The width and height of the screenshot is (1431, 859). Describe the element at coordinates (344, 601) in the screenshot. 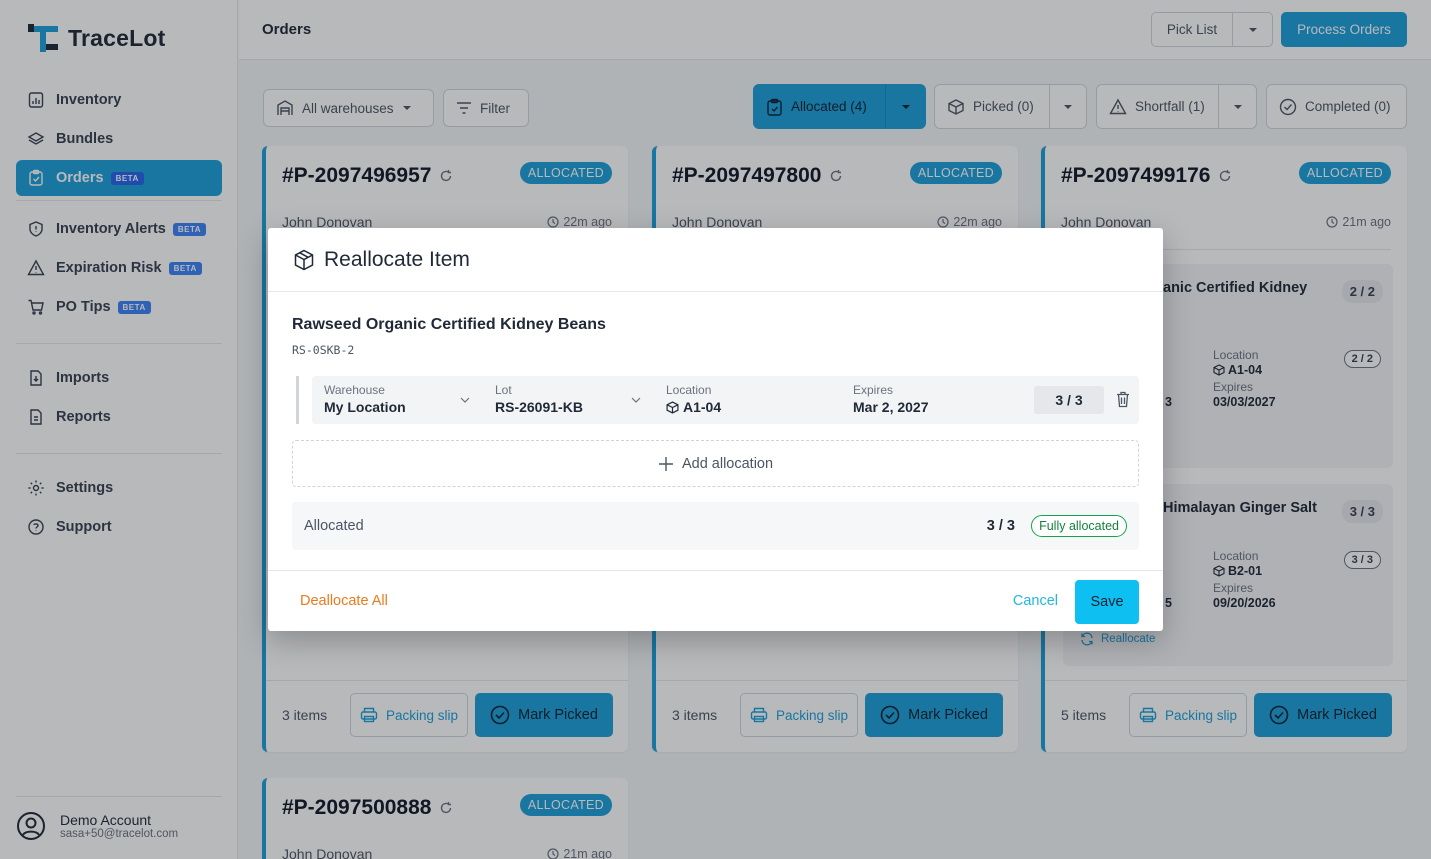

I see `deallocate-all-button: Deallocate All` at that location.